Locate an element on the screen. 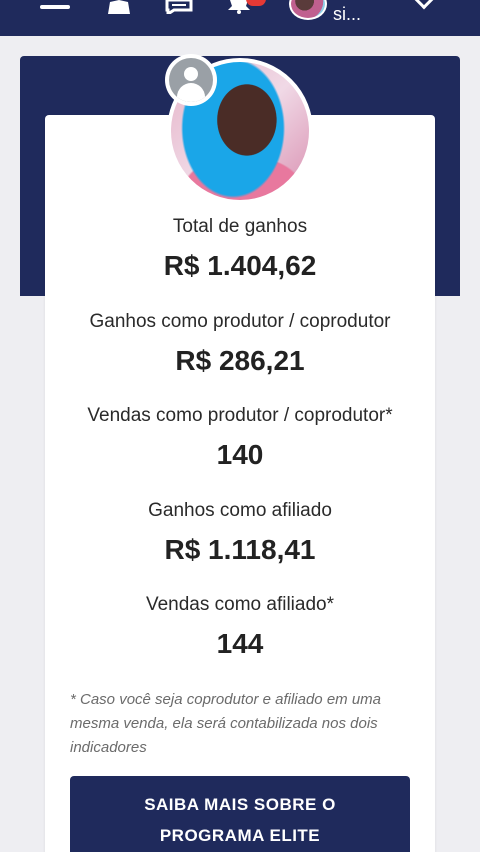 Image resolution: width=480 pixels, height=852 pixels. stat-label: Vendas como produtor / coprodutor* is located at coordinates (240, 415).